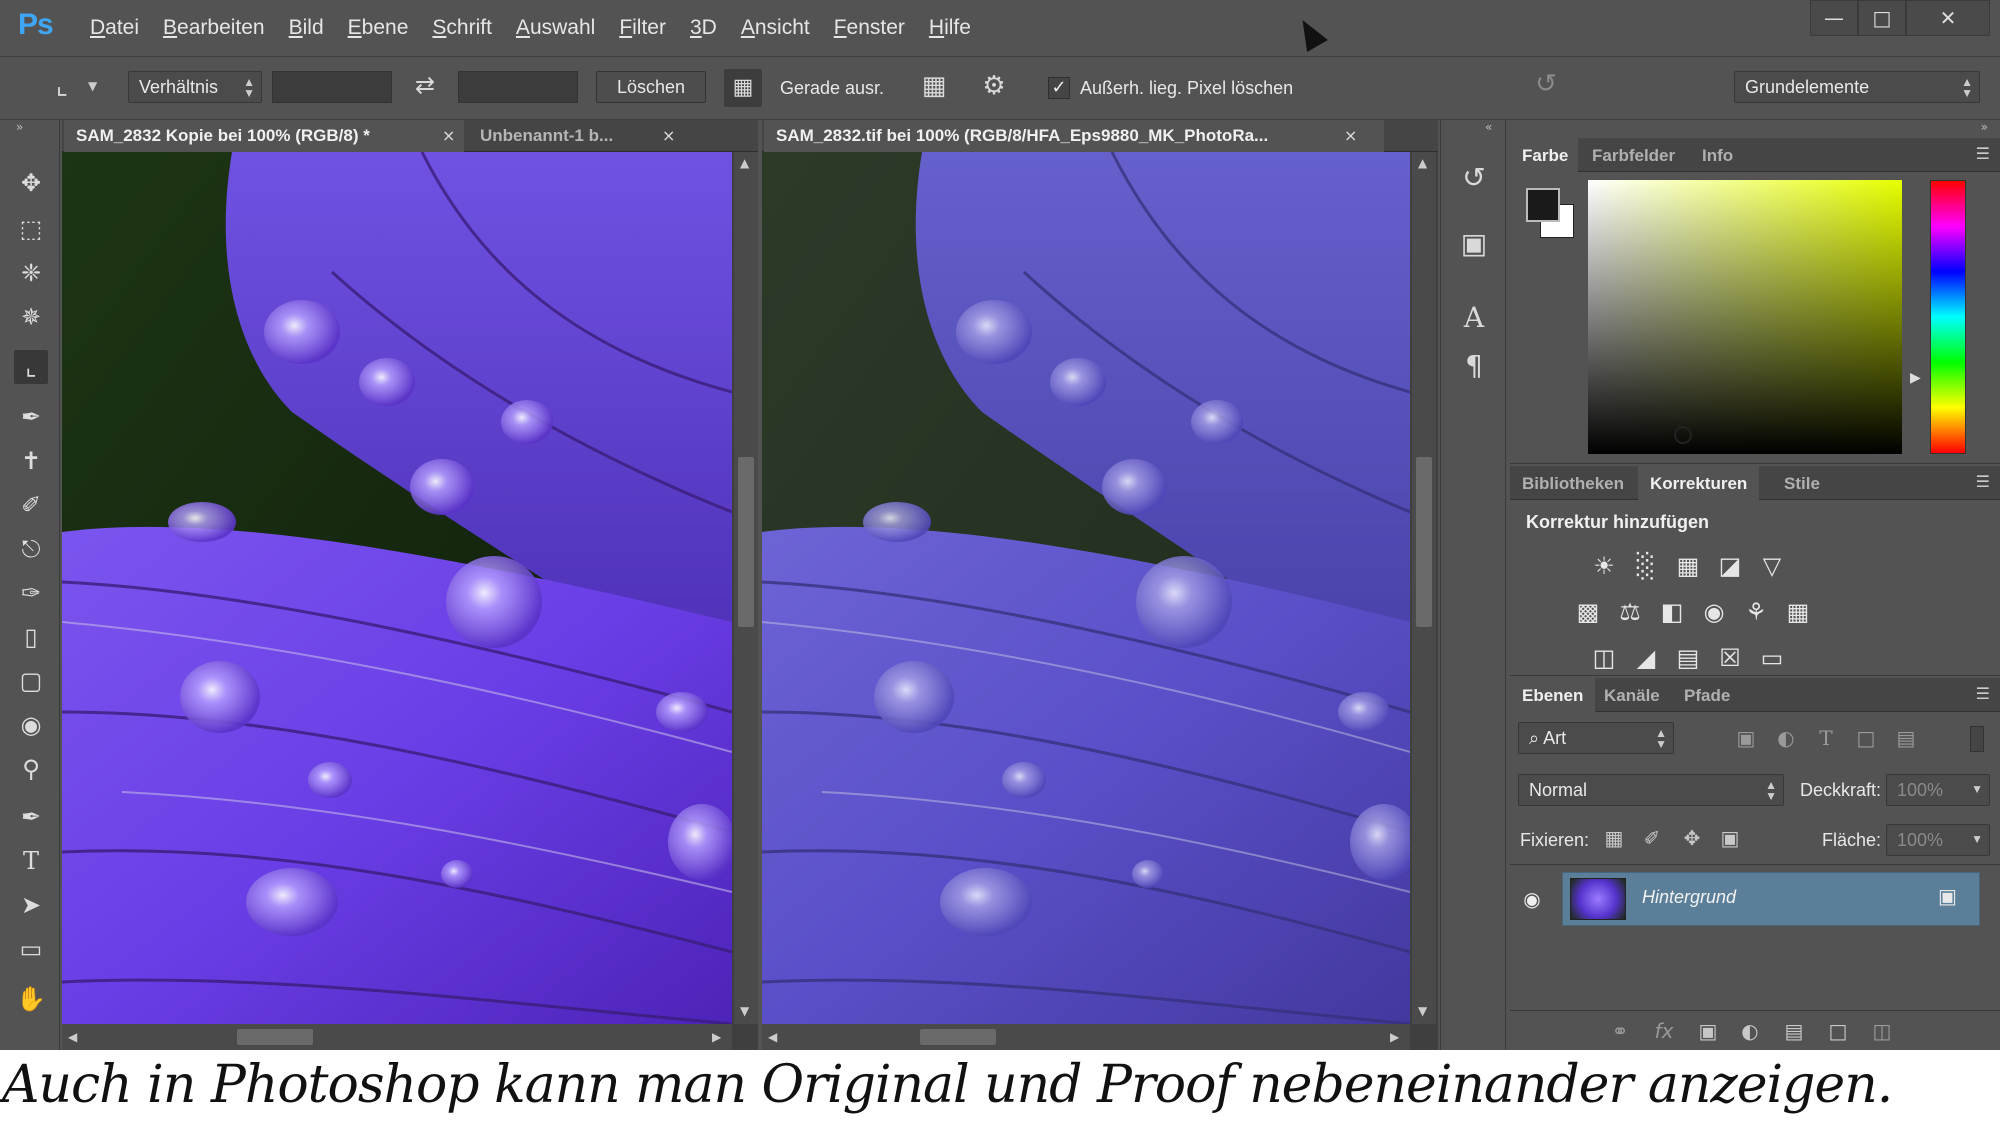 The image size is (2000, 1123). Describe the element at coordinates (1059, 88) in the screenshot. I see `delete-cropped-pixels-checkbox: ✓` at that location.